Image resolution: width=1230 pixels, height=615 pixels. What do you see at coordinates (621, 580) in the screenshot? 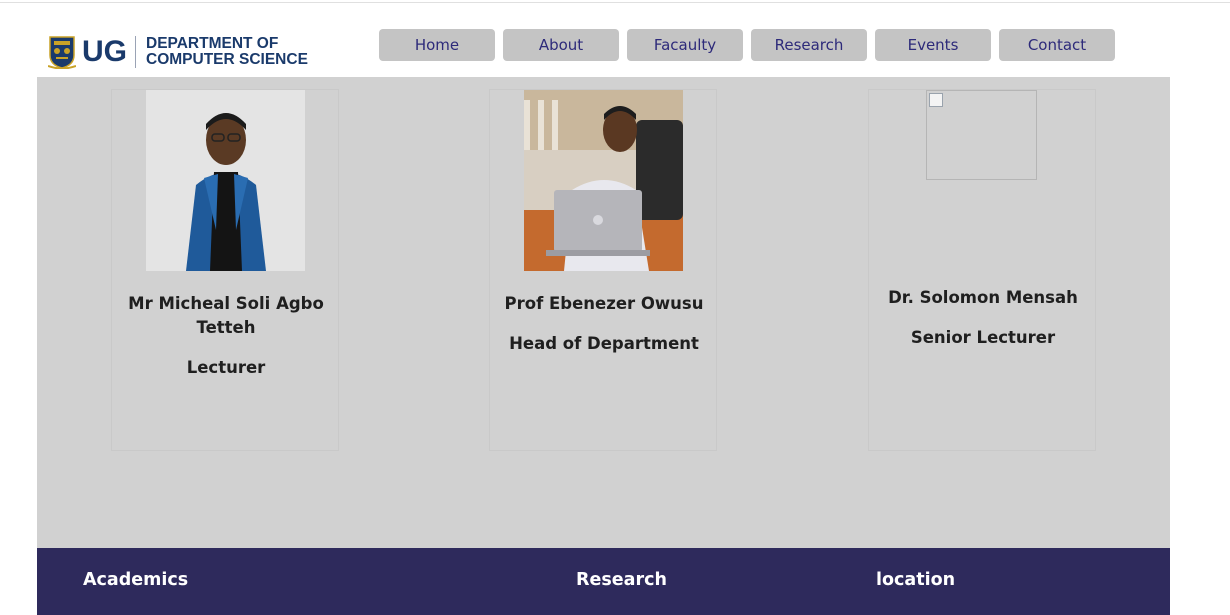
I see `footer-research-heading: Research` at bounding box center [621, 580].